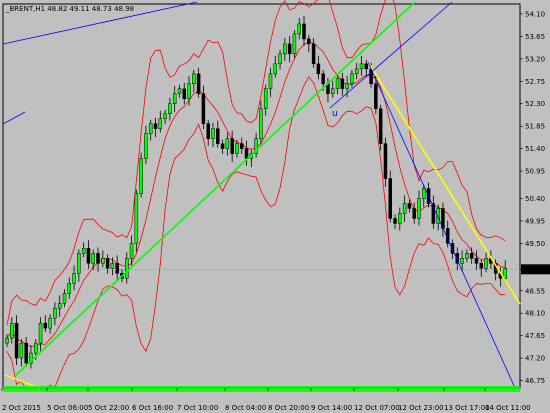 The height and width of the screenshot is (413, 550). I want to click on x-tick-label: 13 Oct 17:00, so click(467, 408).